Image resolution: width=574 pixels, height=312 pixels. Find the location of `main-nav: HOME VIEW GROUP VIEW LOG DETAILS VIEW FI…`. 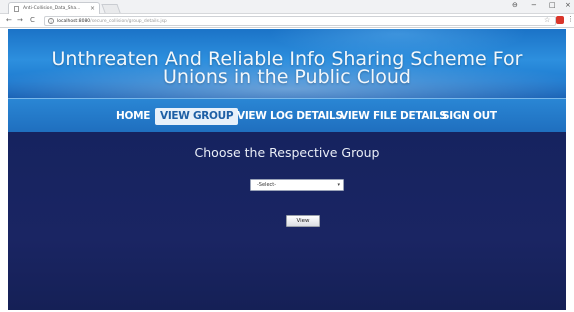

main-nav: HOME VIEW GROUP VIEW LOG DETAILS VIEW FI… is located at coordinates (287, 115).